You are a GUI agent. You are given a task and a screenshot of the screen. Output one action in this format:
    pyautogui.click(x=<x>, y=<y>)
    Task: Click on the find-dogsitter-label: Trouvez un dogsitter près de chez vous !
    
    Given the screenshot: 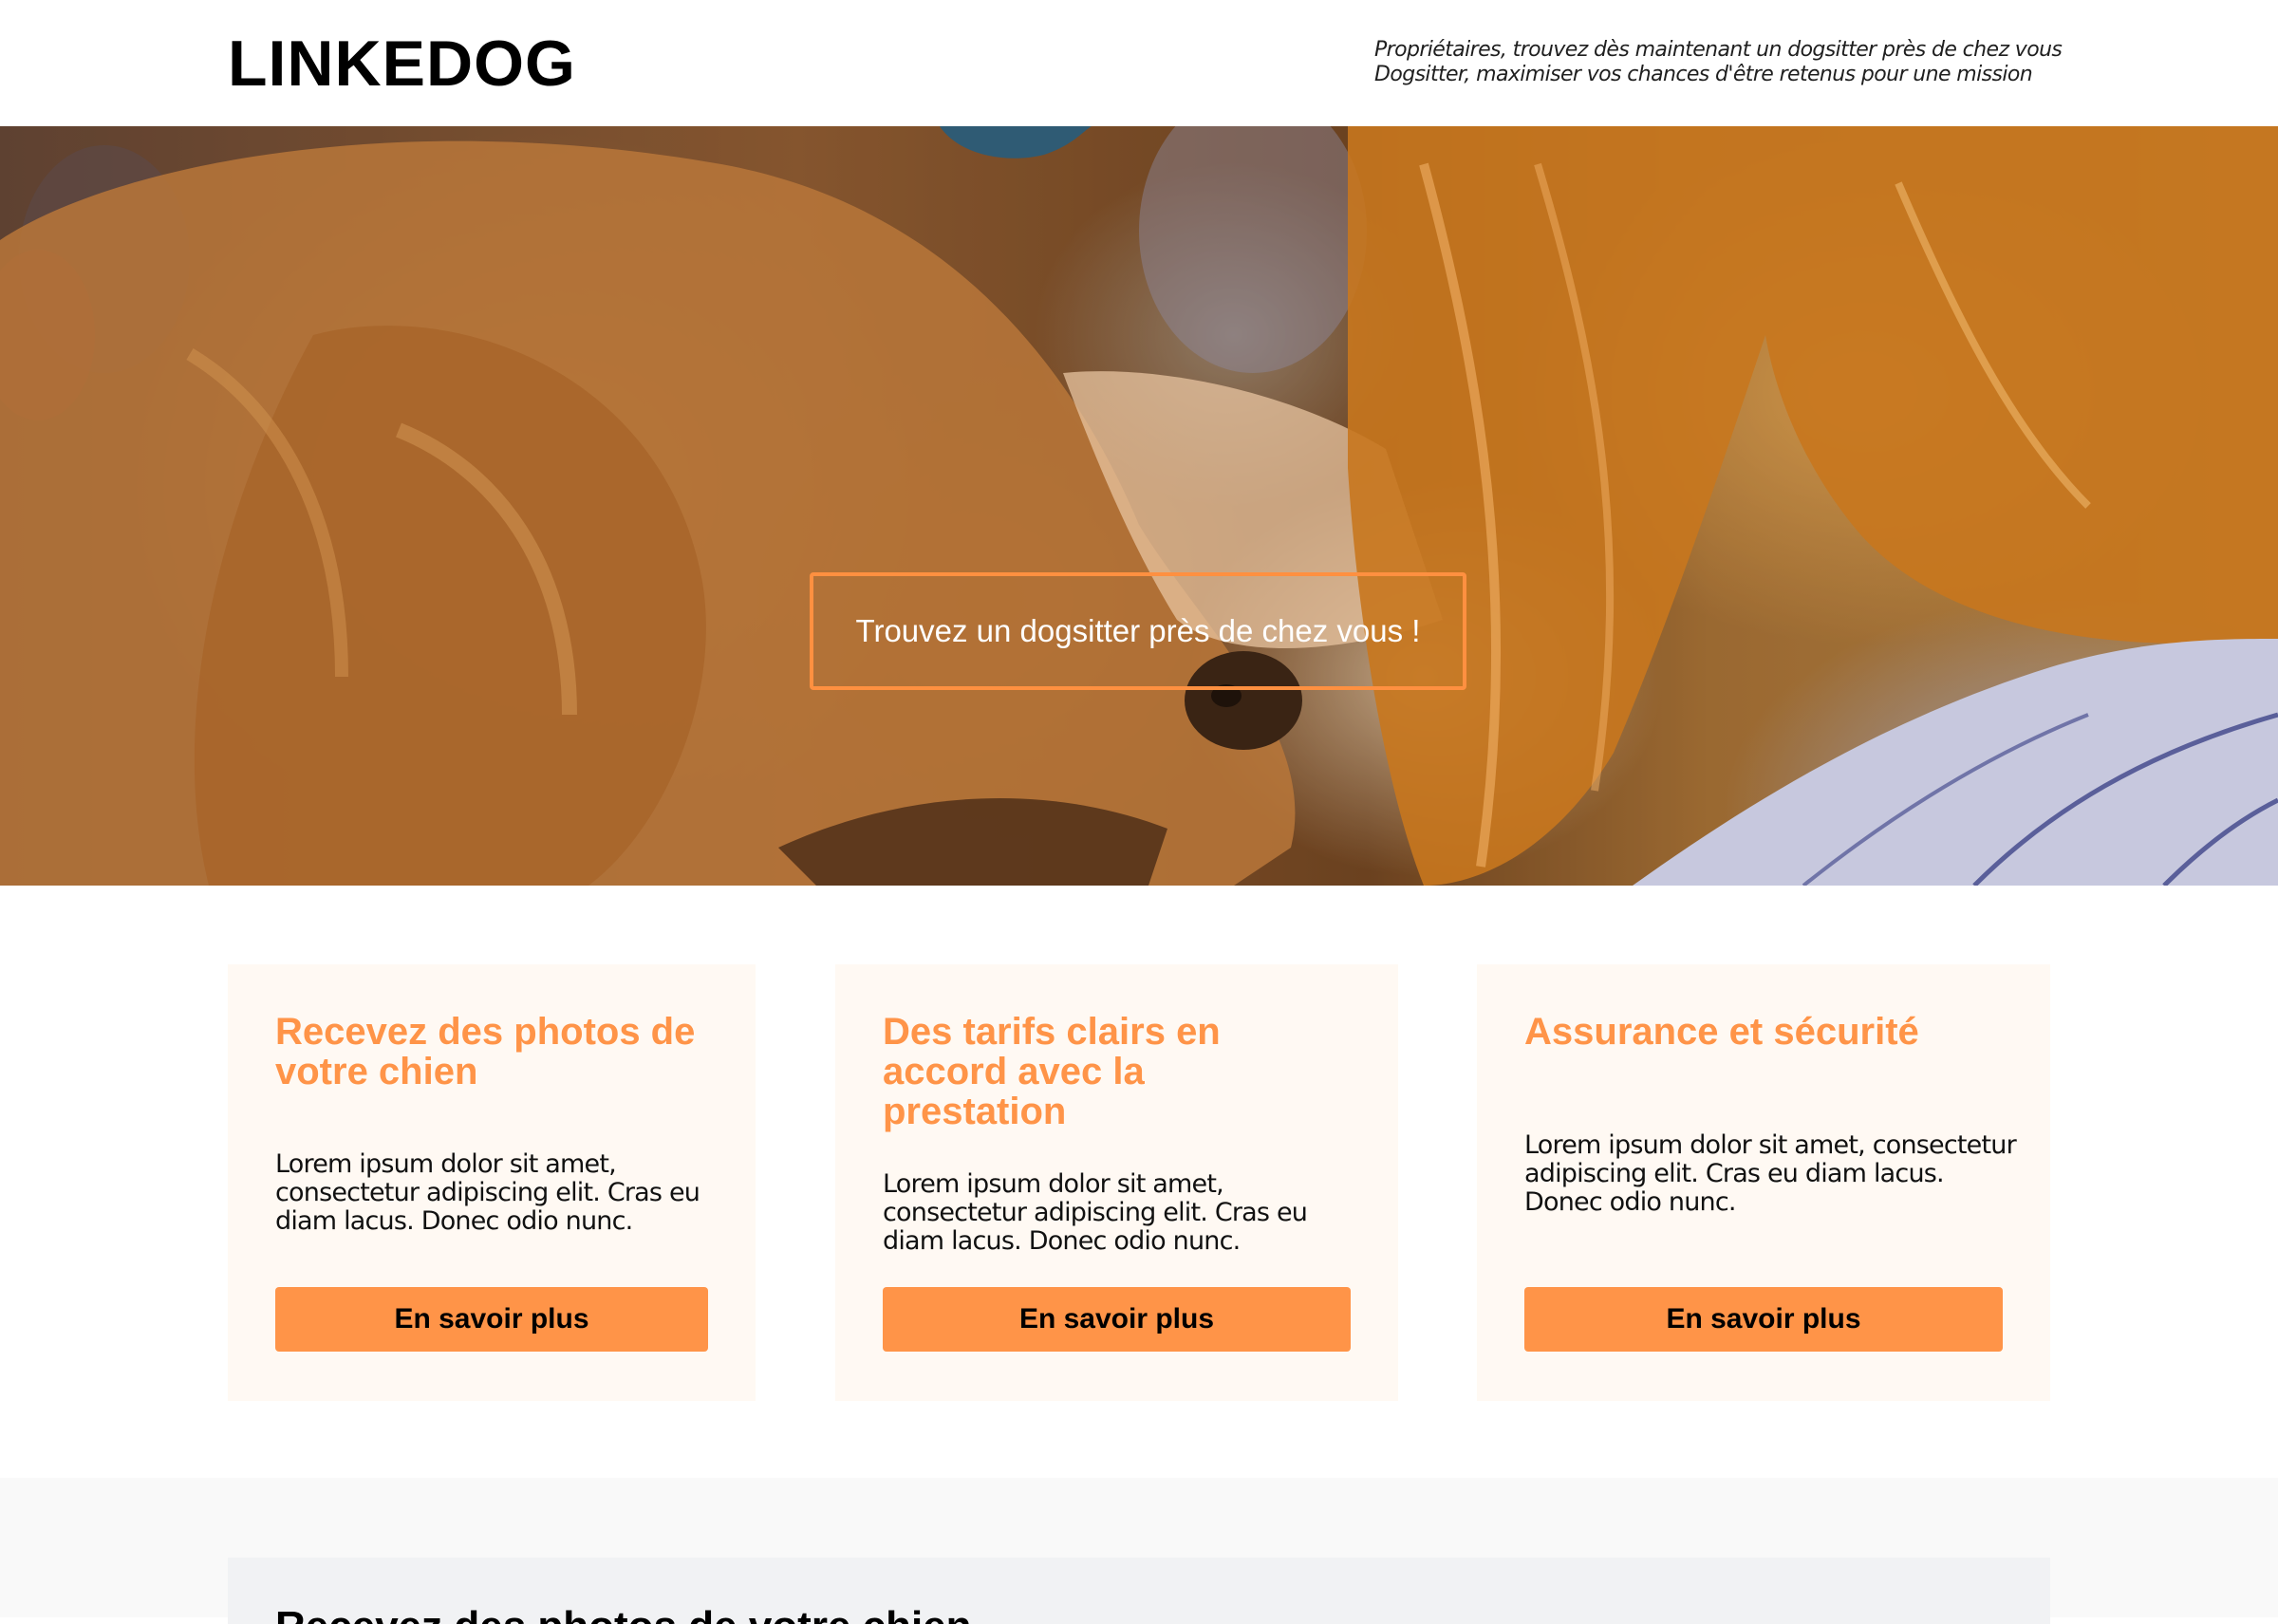 What is the action you would take?
    pyautogui.click(x=1138, y=631)
    